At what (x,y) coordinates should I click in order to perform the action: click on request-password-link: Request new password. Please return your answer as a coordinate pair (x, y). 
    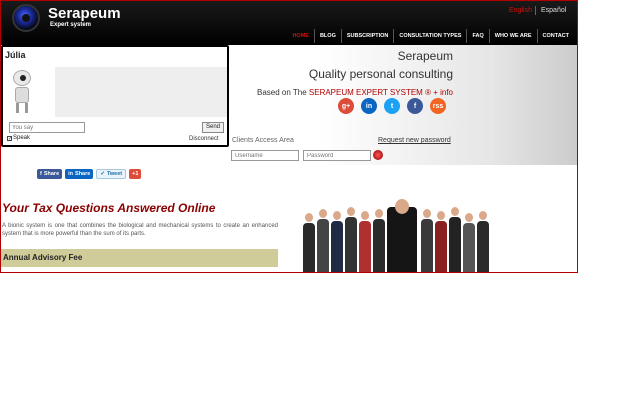
    Looking at the image, I should click on (414, 140).